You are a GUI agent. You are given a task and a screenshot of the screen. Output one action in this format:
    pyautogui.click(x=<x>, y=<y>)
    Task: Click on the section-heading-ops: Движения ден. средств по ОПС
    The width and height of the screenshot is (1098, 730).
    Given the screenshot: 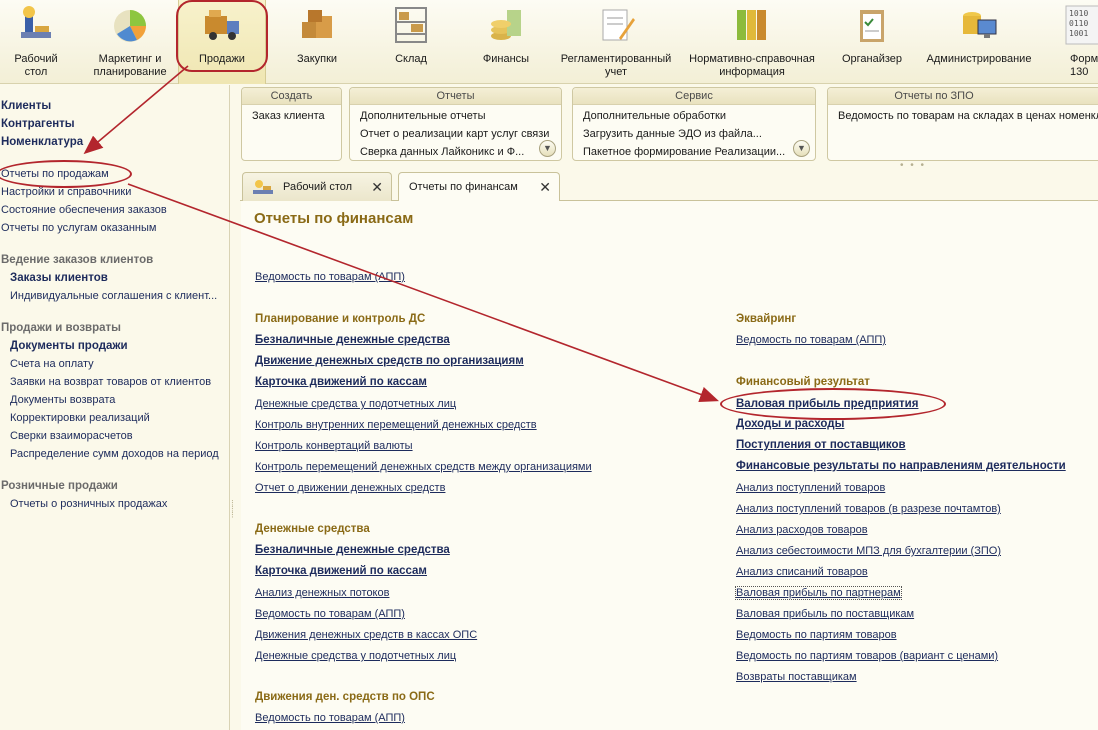 What is the action you would take?
    pyautogui.click(x=345, y=697)
    